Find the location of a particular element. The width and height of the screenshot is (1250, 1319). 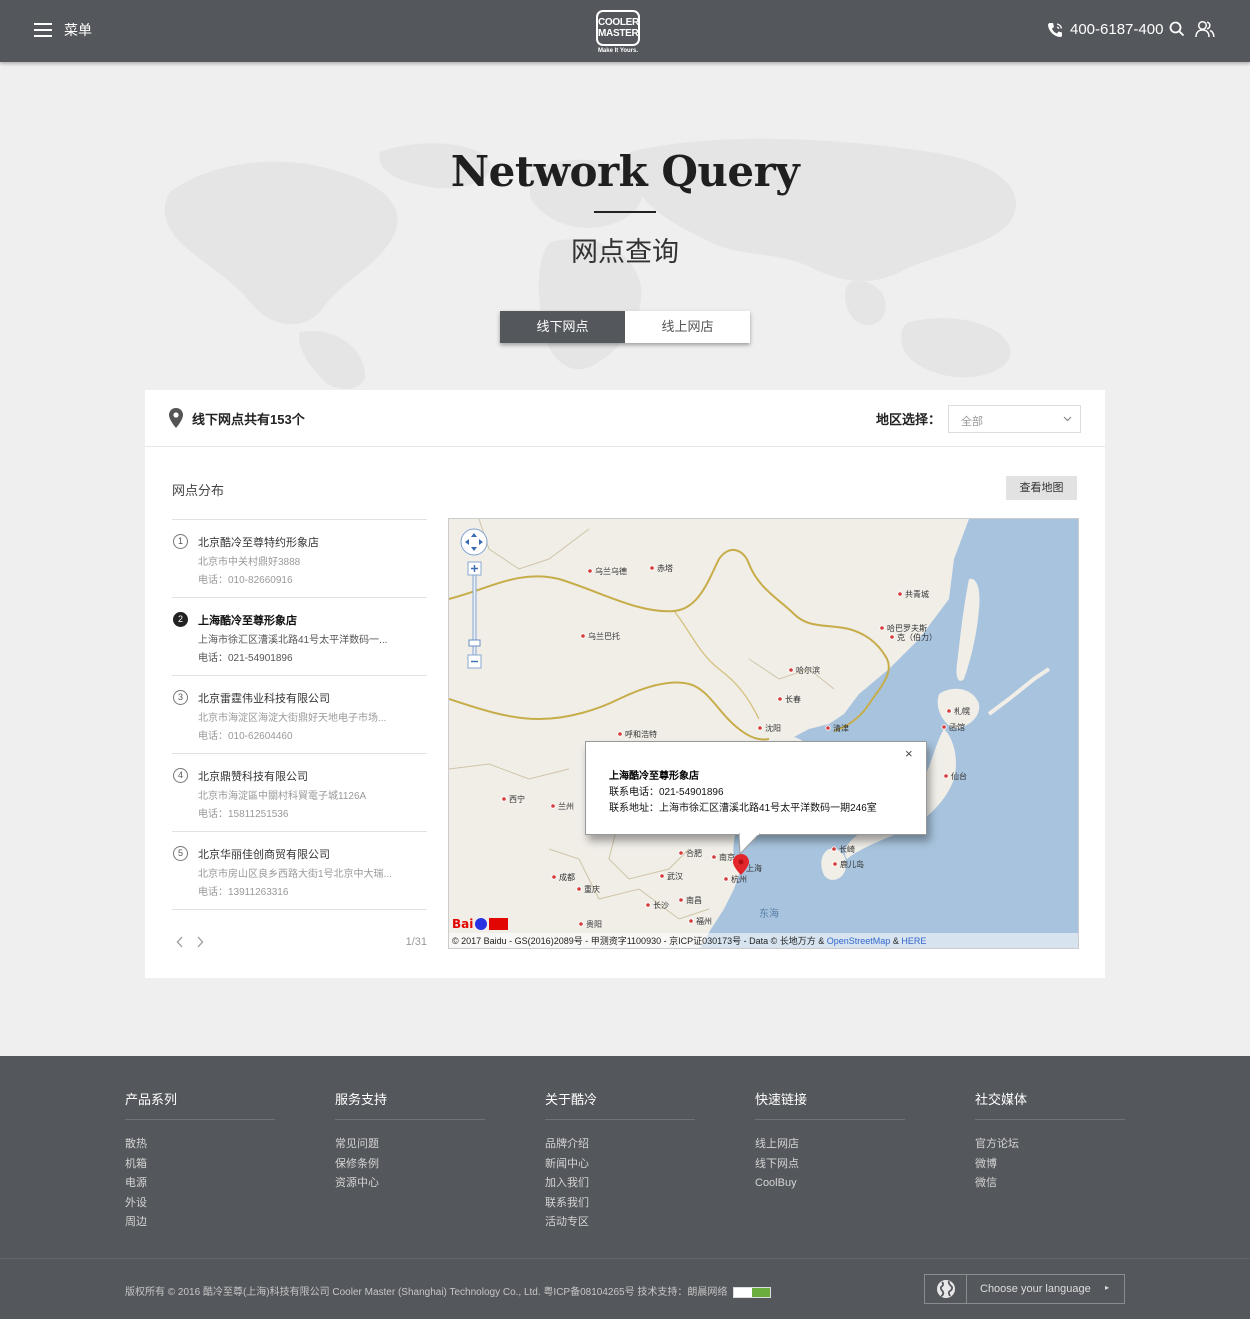

globe-icon is located at coordinates (946, 1289).